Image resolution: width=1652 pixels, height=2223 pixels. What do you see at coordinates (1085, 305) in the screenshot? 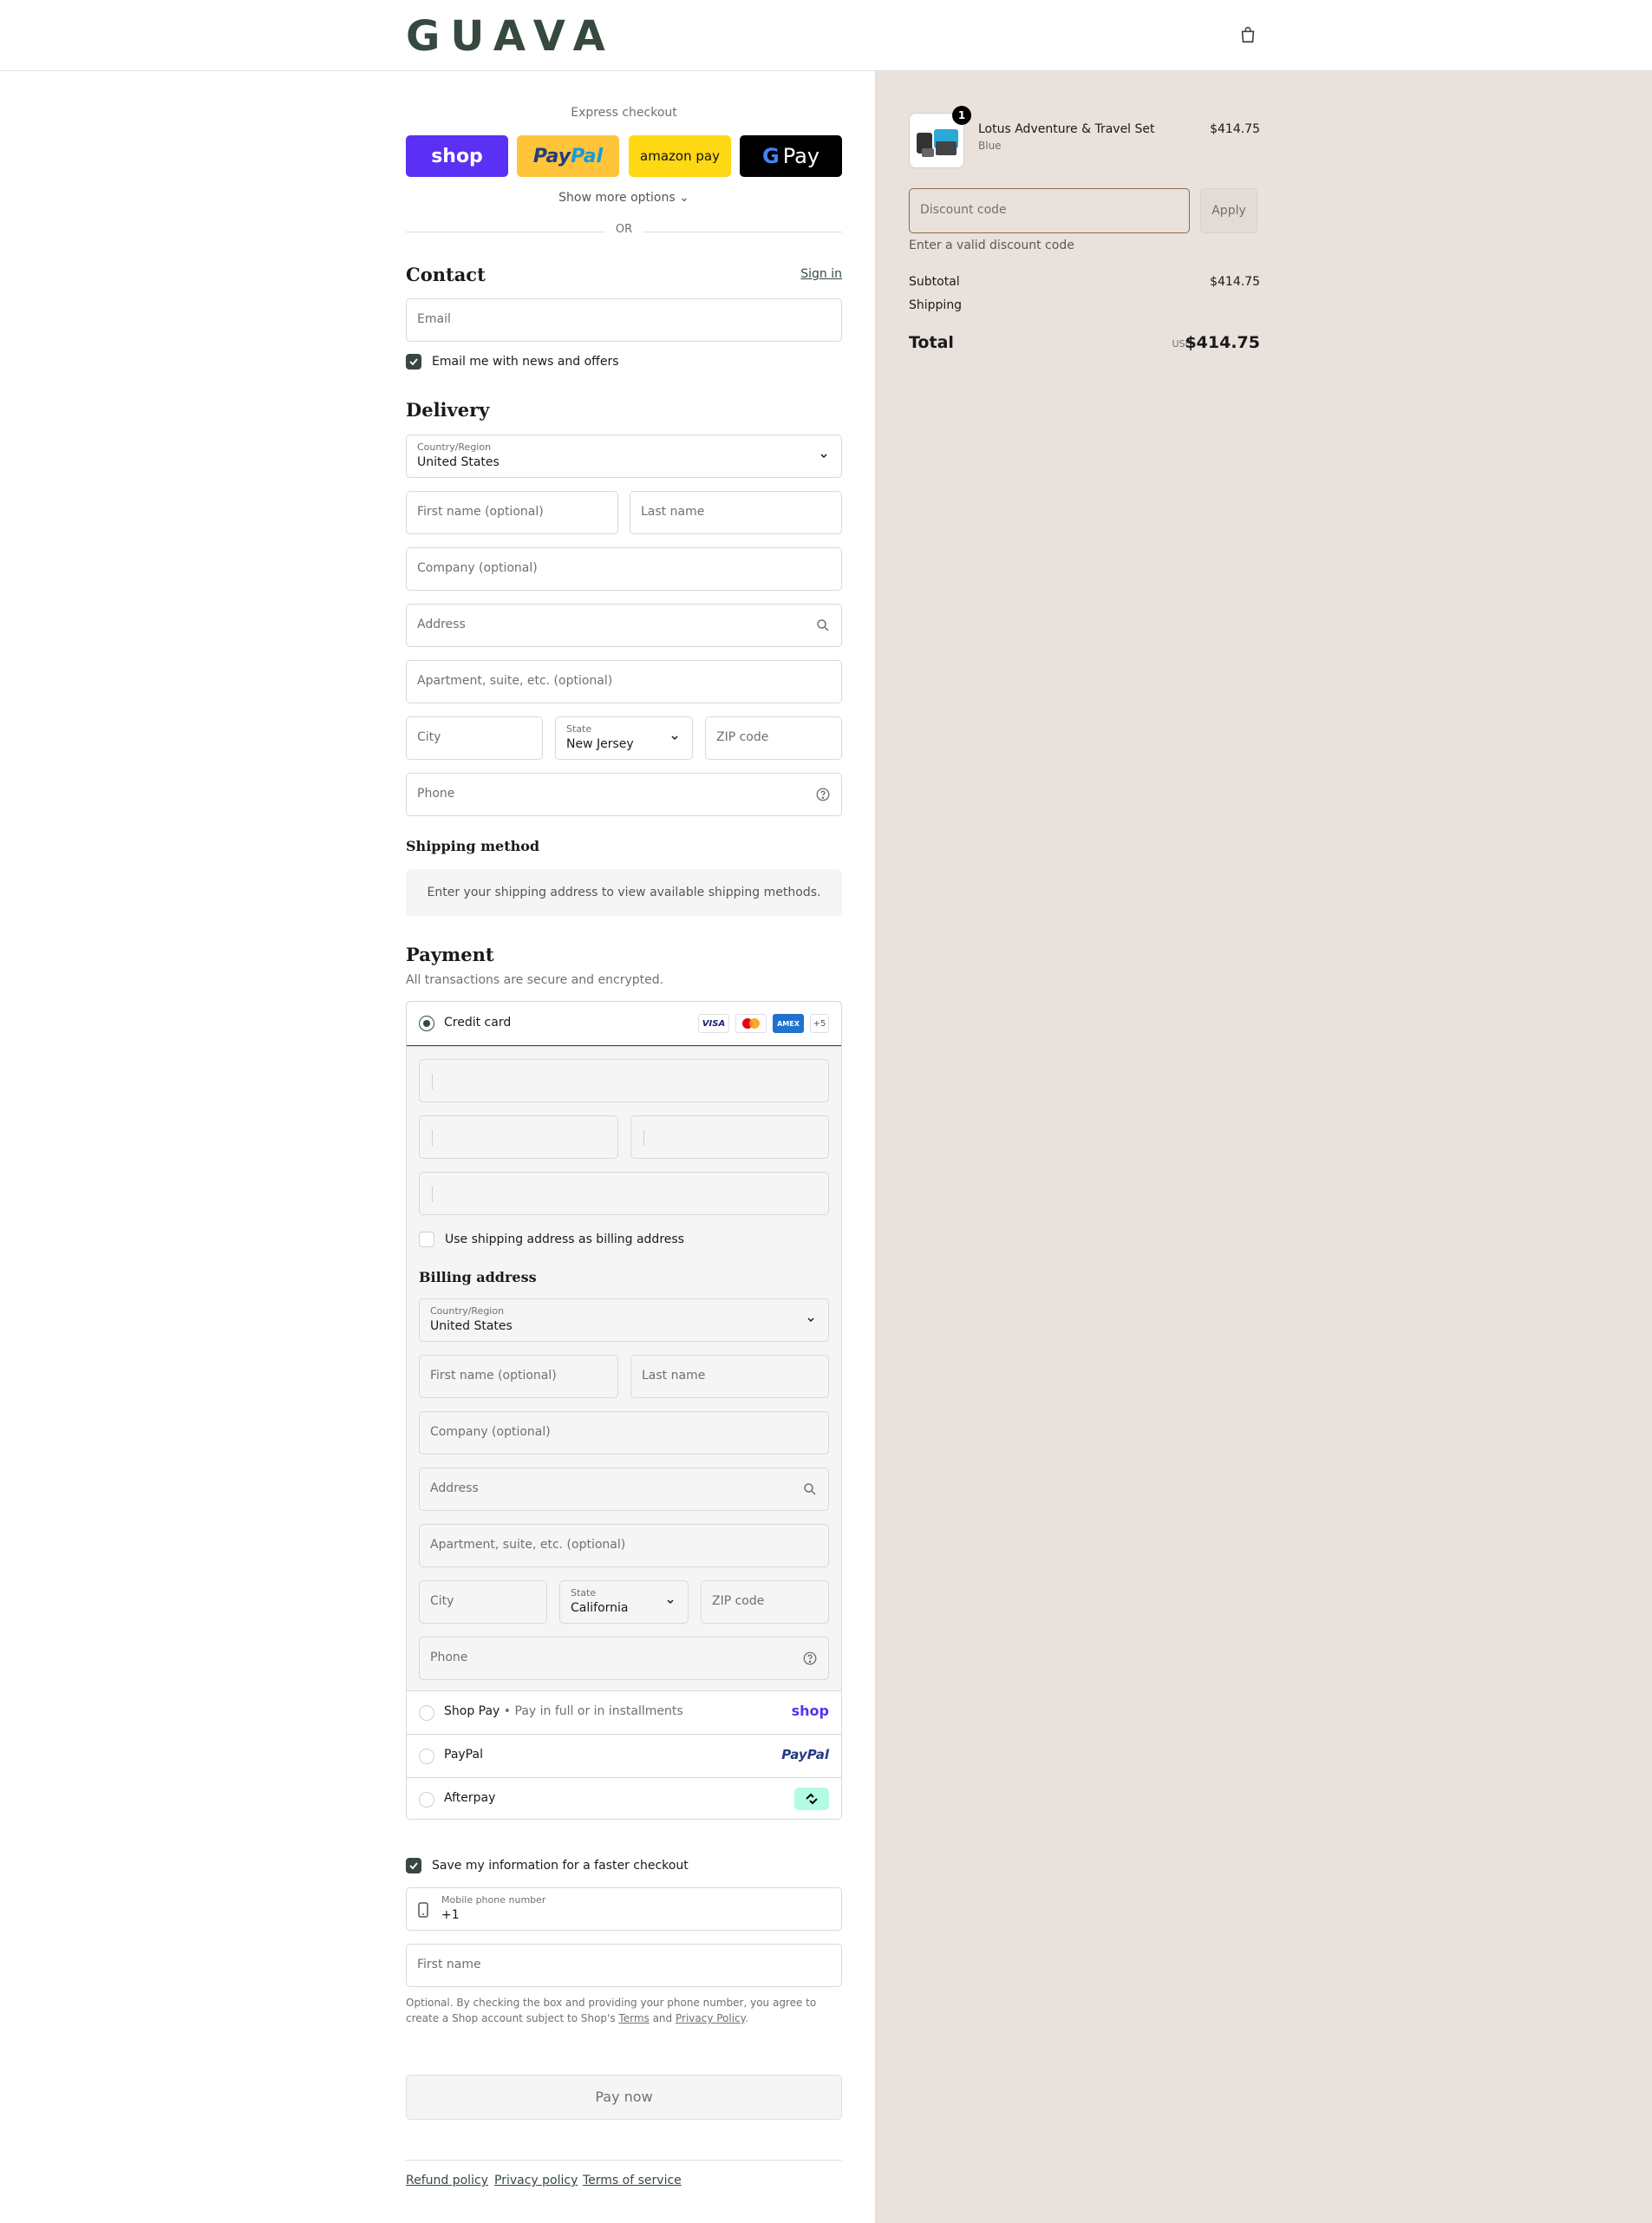
I see `shipping-row: Shipping` at bounding box center [1085, 305].